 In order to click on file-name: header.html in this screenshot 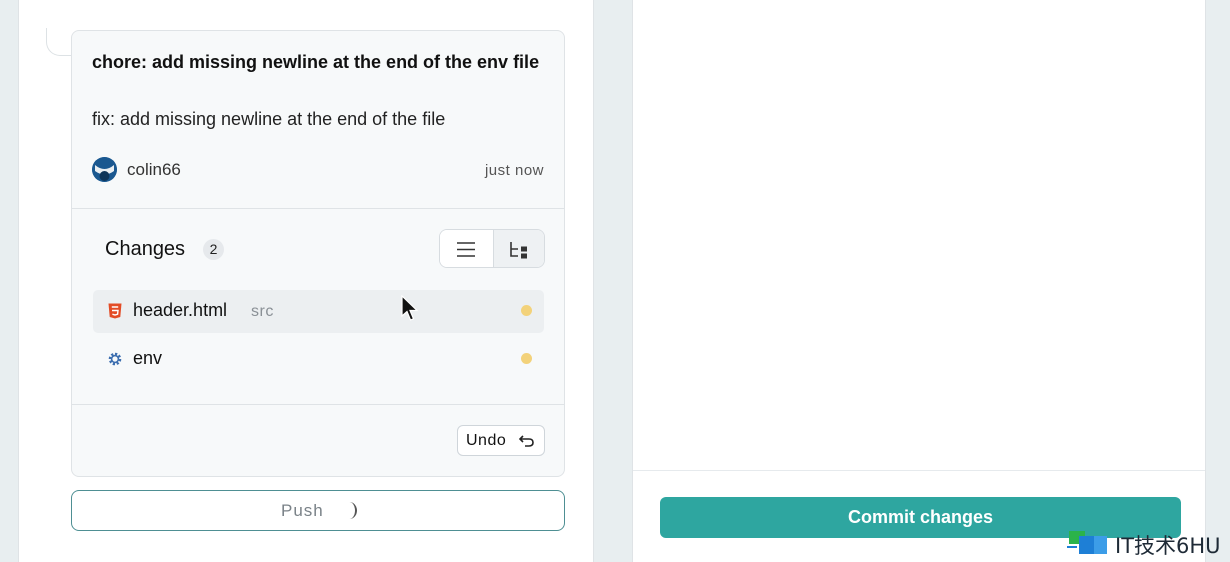, I will do `click(180, 310)`.